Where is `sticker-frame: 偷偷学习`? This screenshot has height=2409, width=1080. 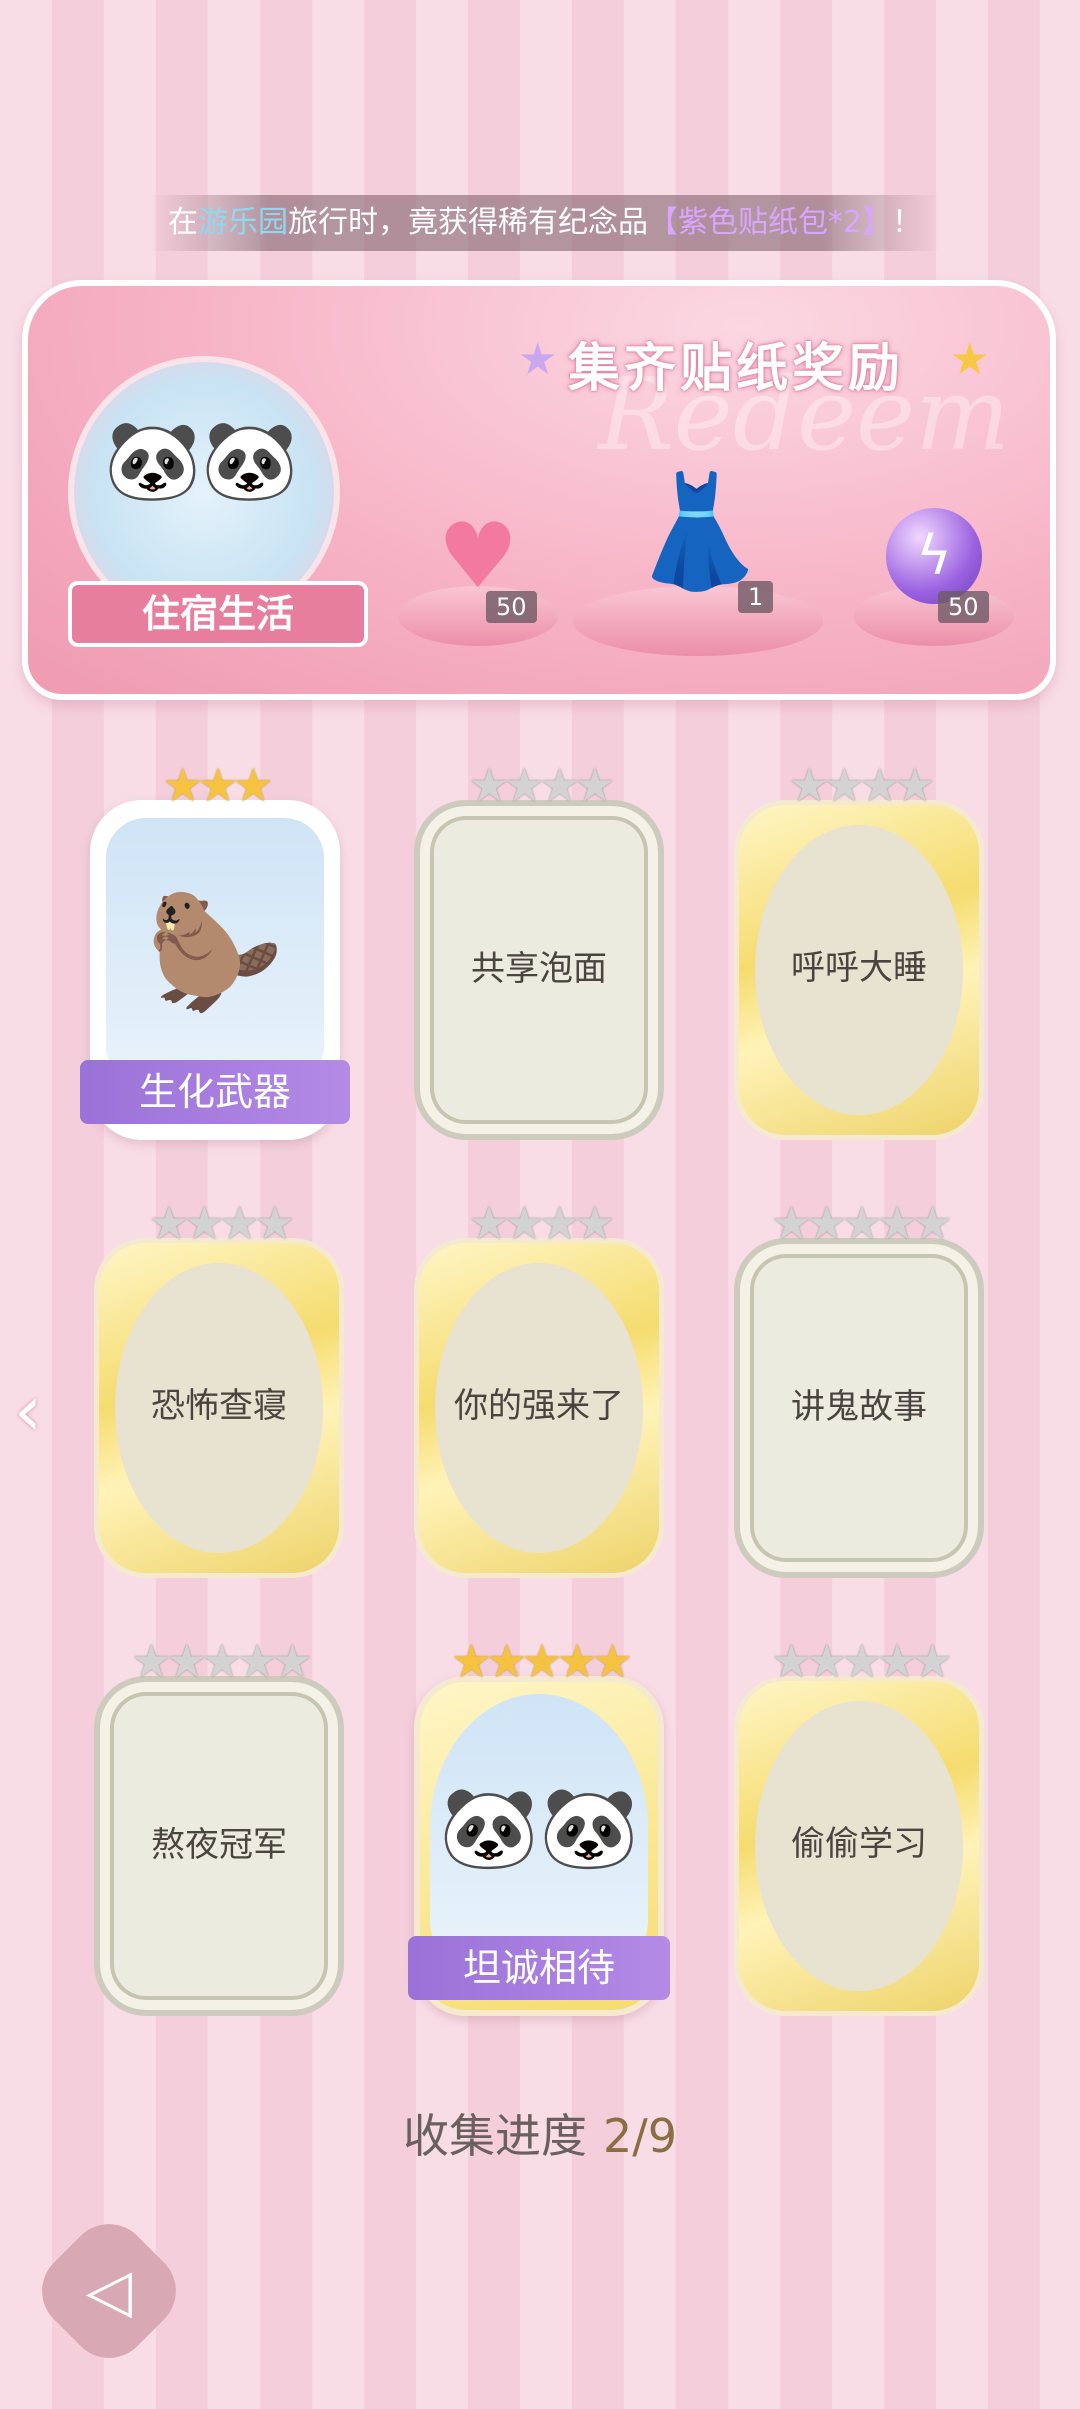 sticker-frame: 偷偷学习 is located at coordinates (859, 1846).